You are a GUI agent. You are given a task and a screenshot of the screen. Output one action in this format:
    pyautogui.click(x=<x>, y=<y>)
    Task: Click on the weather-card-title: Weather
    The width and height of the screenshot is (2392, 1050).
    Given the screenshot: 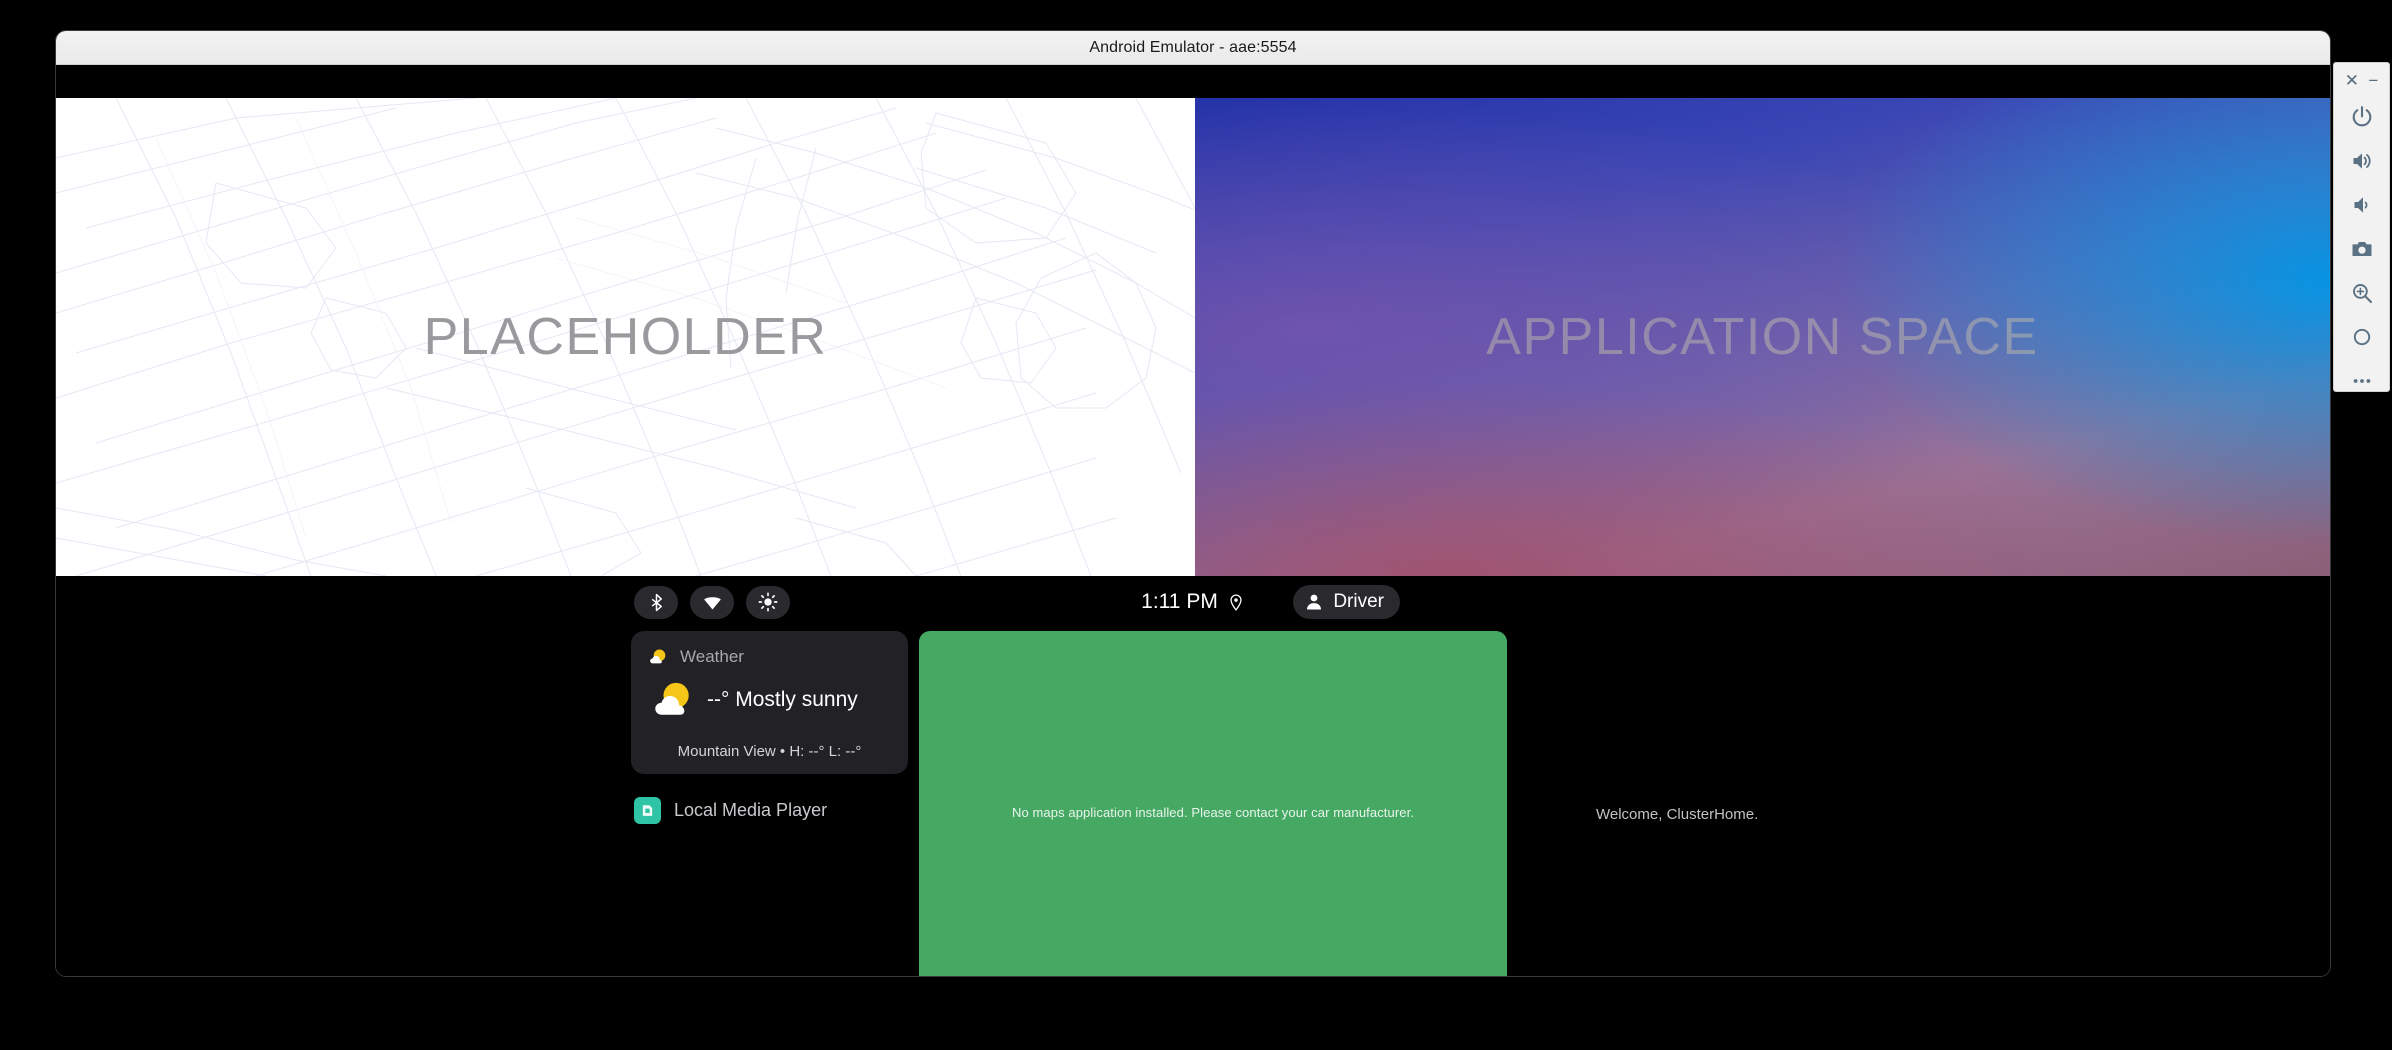 What is the action you would take?
    pyautogui.click(x=712, y=656)
    